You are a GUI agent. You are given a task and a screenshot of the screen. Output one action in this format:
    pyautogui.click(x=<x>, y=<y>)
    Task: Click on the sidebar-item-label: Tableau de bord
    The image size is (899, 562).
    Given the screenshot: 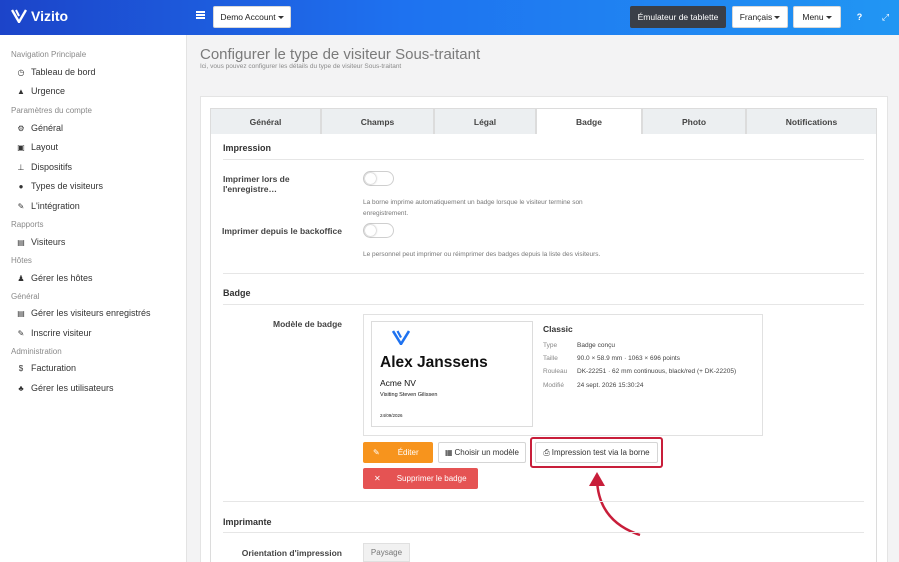 What is the action you would take?
    pyautogui.click(x=63, y=72)
    